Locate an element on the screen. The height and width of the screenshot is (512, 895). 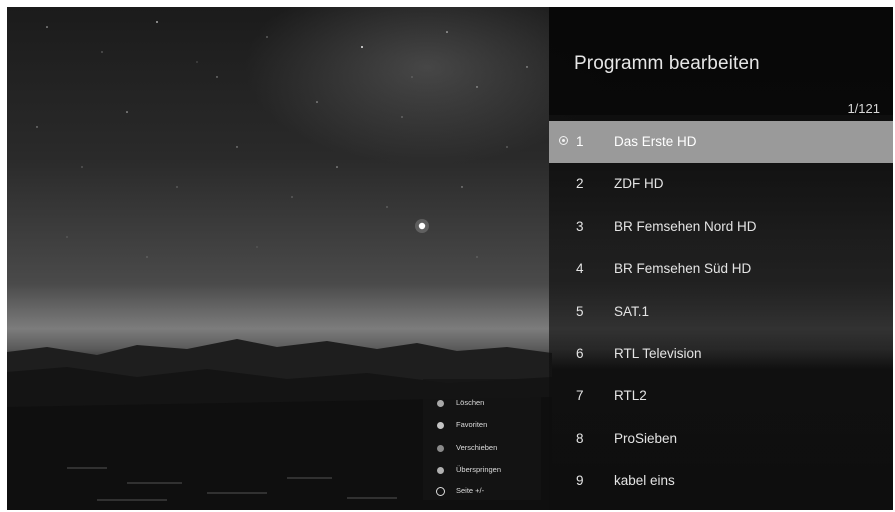
skip-key-icon is located at coordinates (440, 470).